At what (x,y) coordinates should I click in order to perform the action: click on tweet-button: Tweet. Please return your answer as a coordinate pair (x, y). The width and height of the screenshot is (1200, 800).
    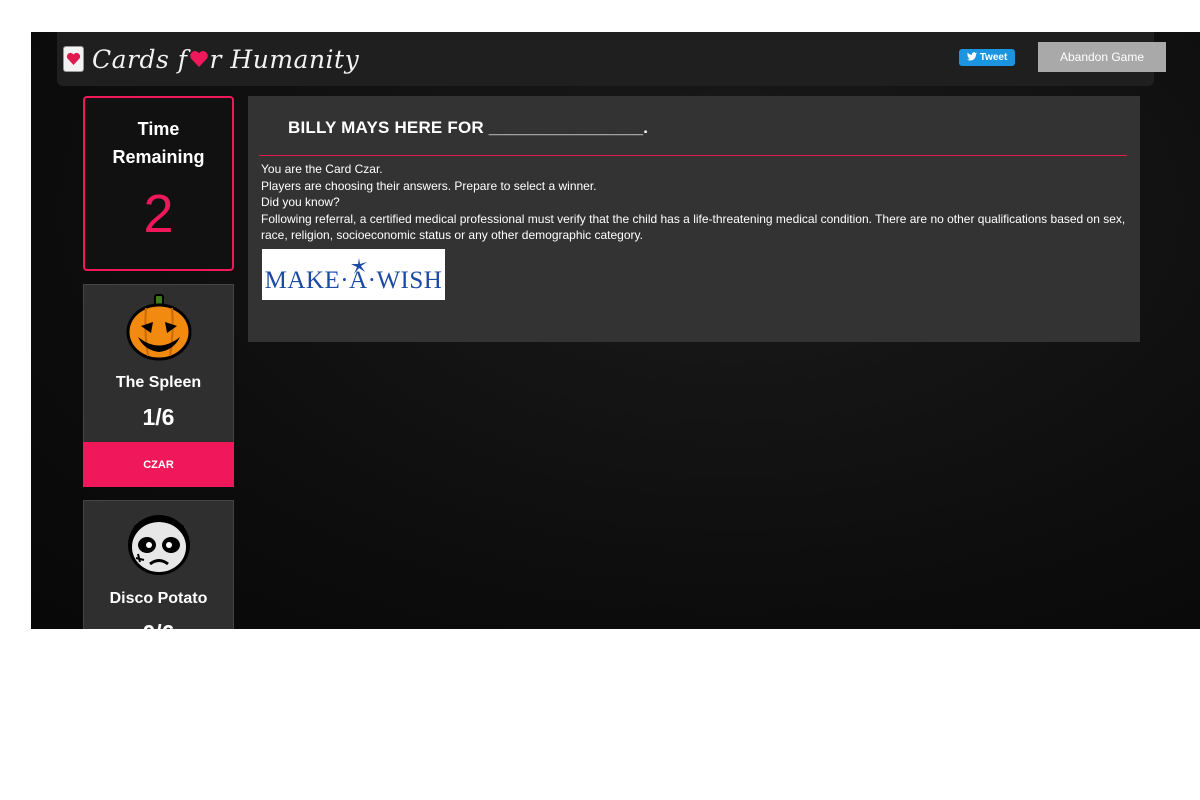
    Looking at the image, I should click on (987, 57).